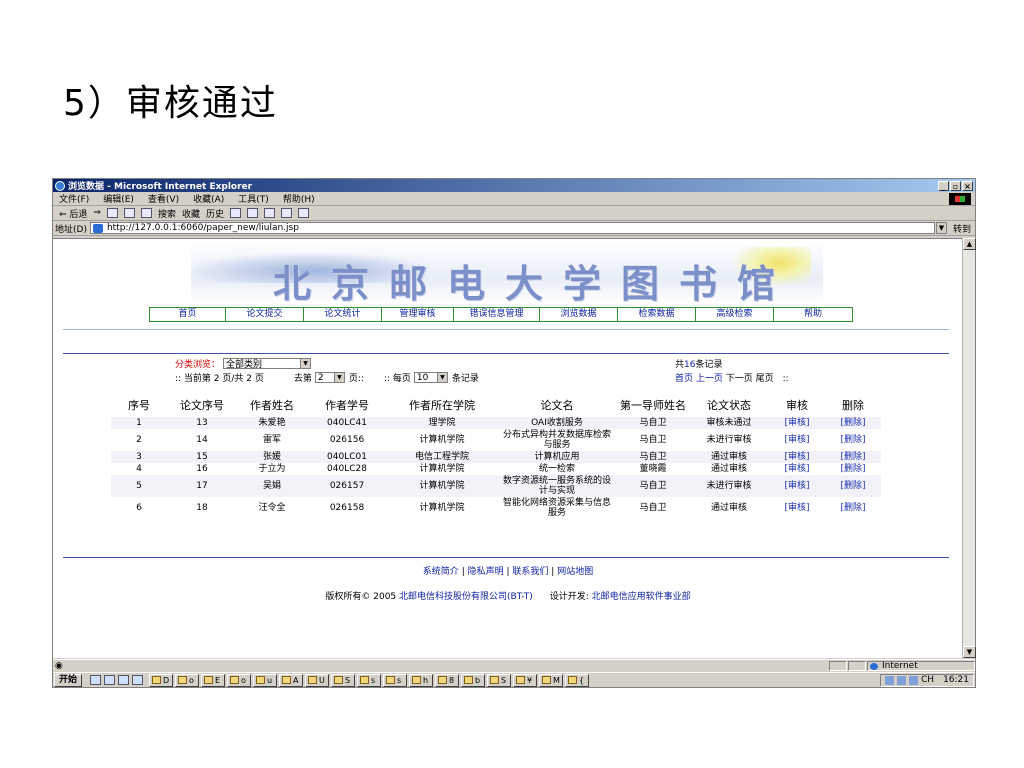 The width and height of the screenshot is (1024, 768). I want to click on first-page-link: 首页, so click(684, 379).